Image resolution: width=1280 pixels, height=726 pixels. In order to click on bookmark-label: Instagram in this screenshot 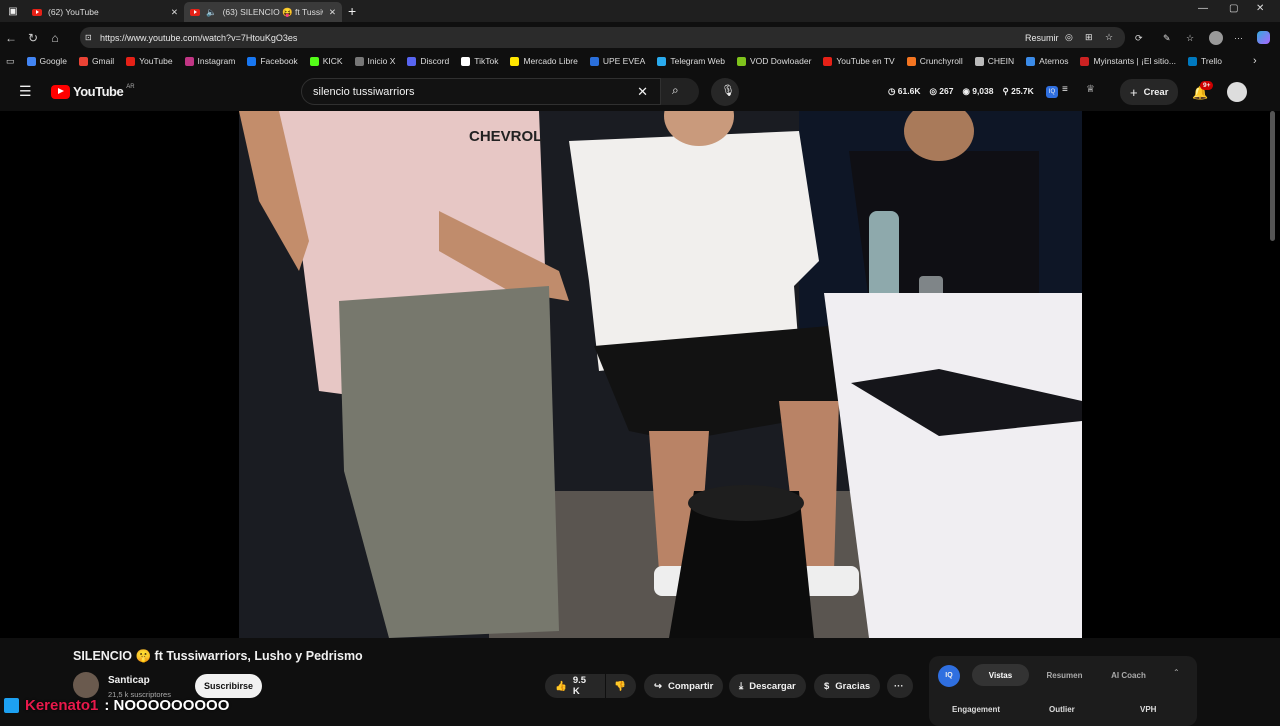, I will do `click(216, 61)`.